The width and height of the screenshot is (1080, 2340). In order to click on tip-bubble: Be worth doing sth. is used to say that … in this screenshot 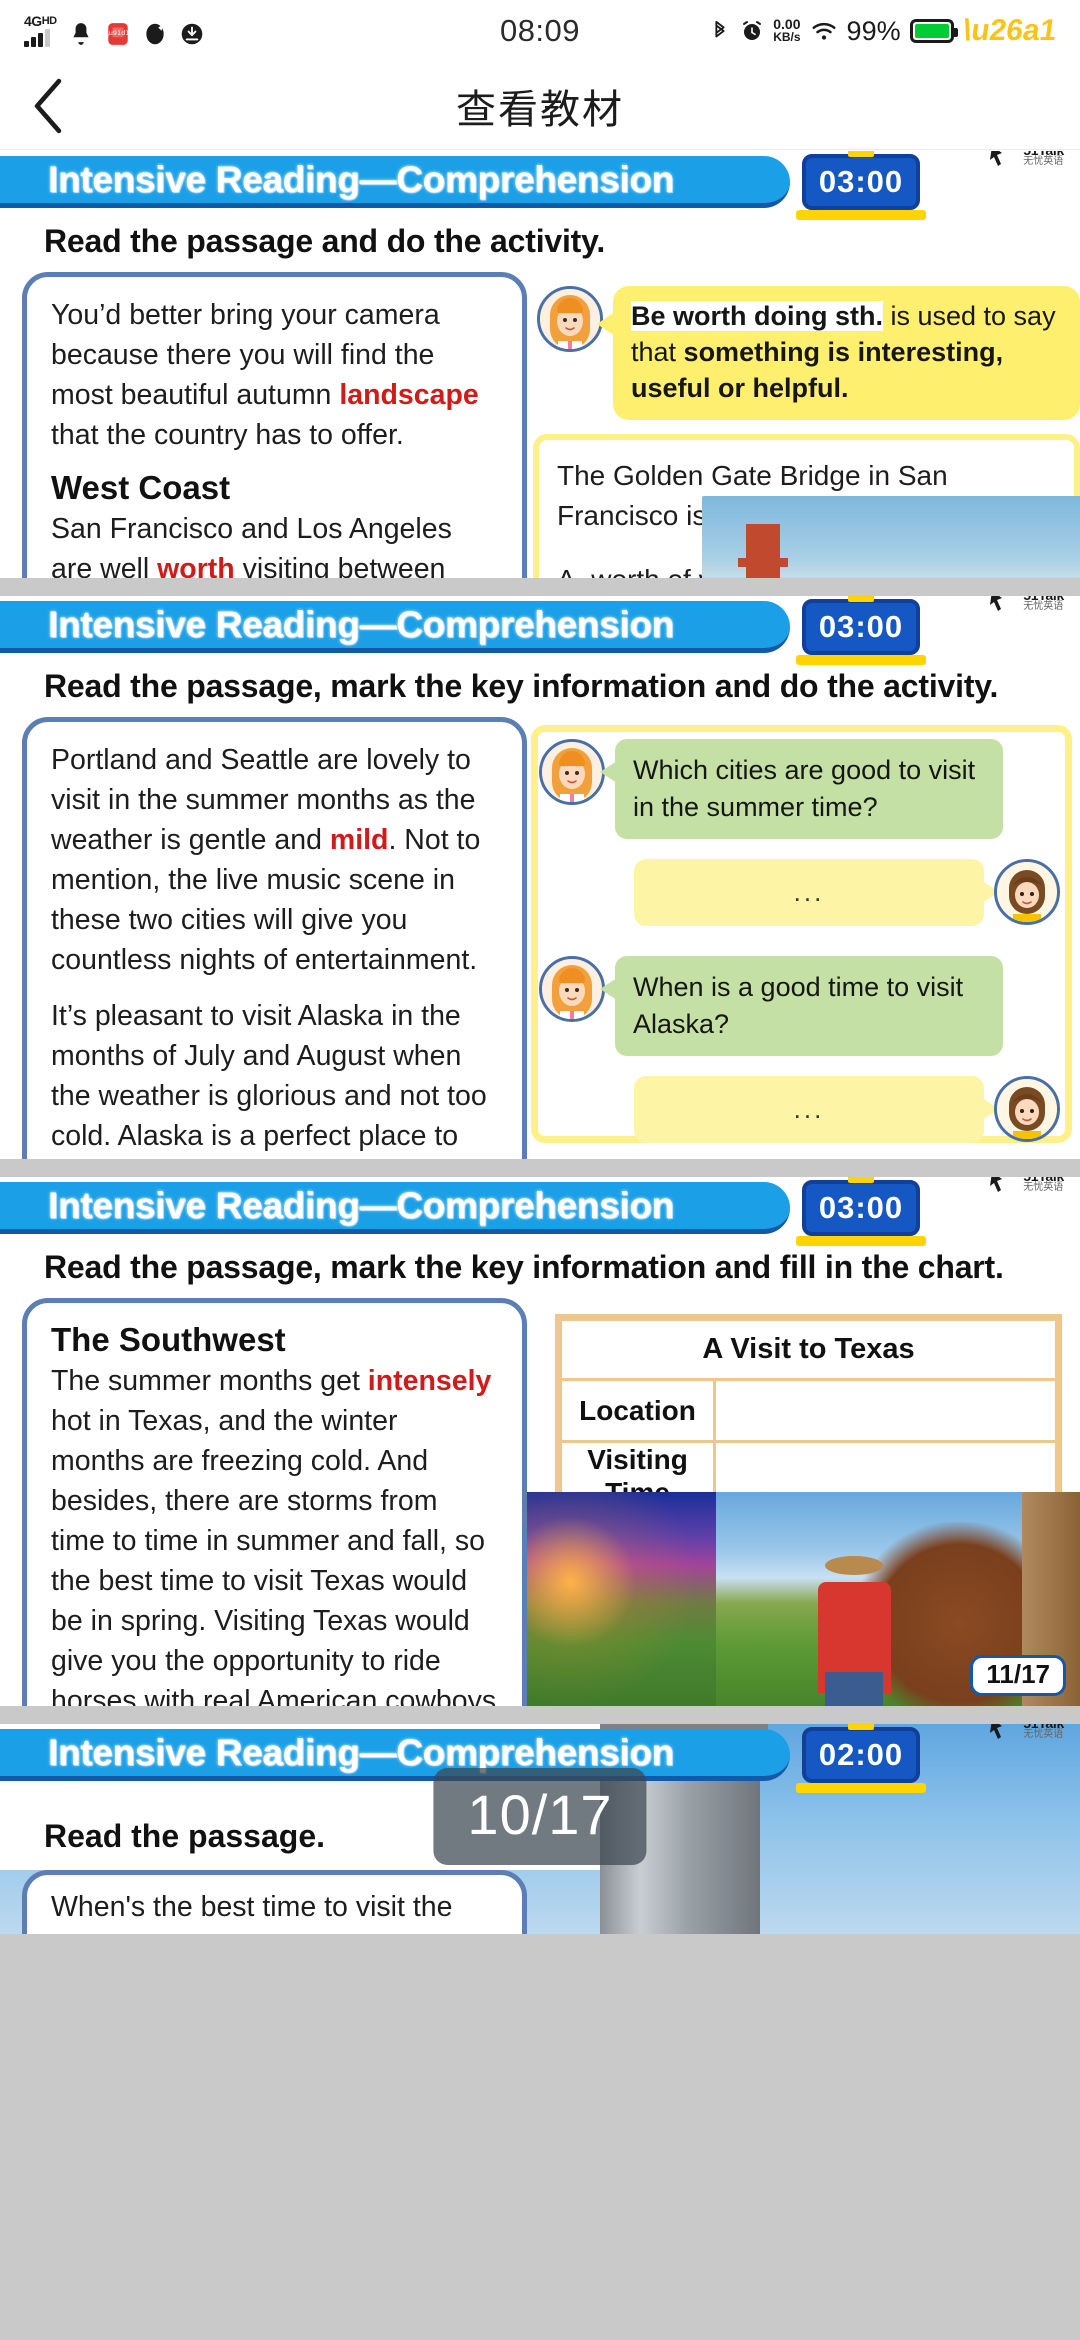, I will do `click(838, 353)`.